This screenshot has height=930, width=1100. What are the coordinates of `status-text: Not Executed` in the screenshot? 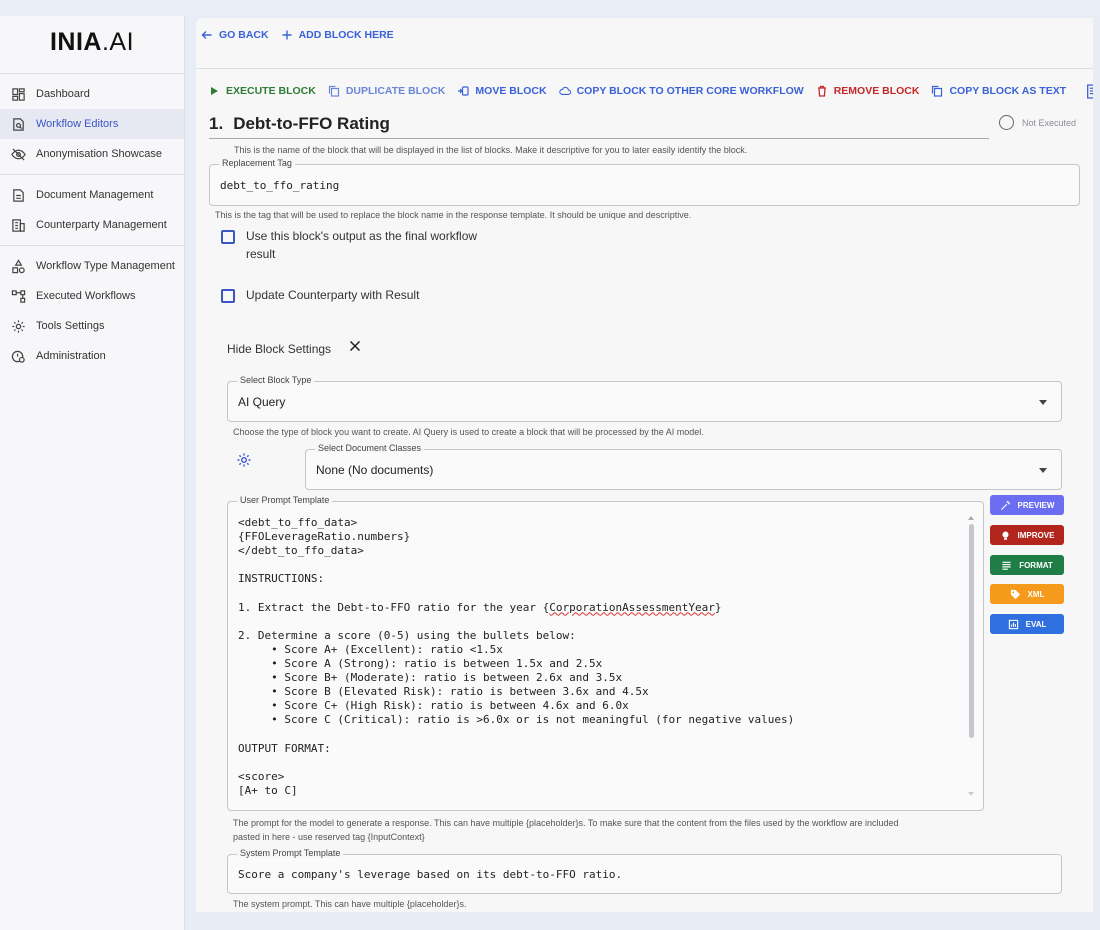 It's located at (1049, 122).